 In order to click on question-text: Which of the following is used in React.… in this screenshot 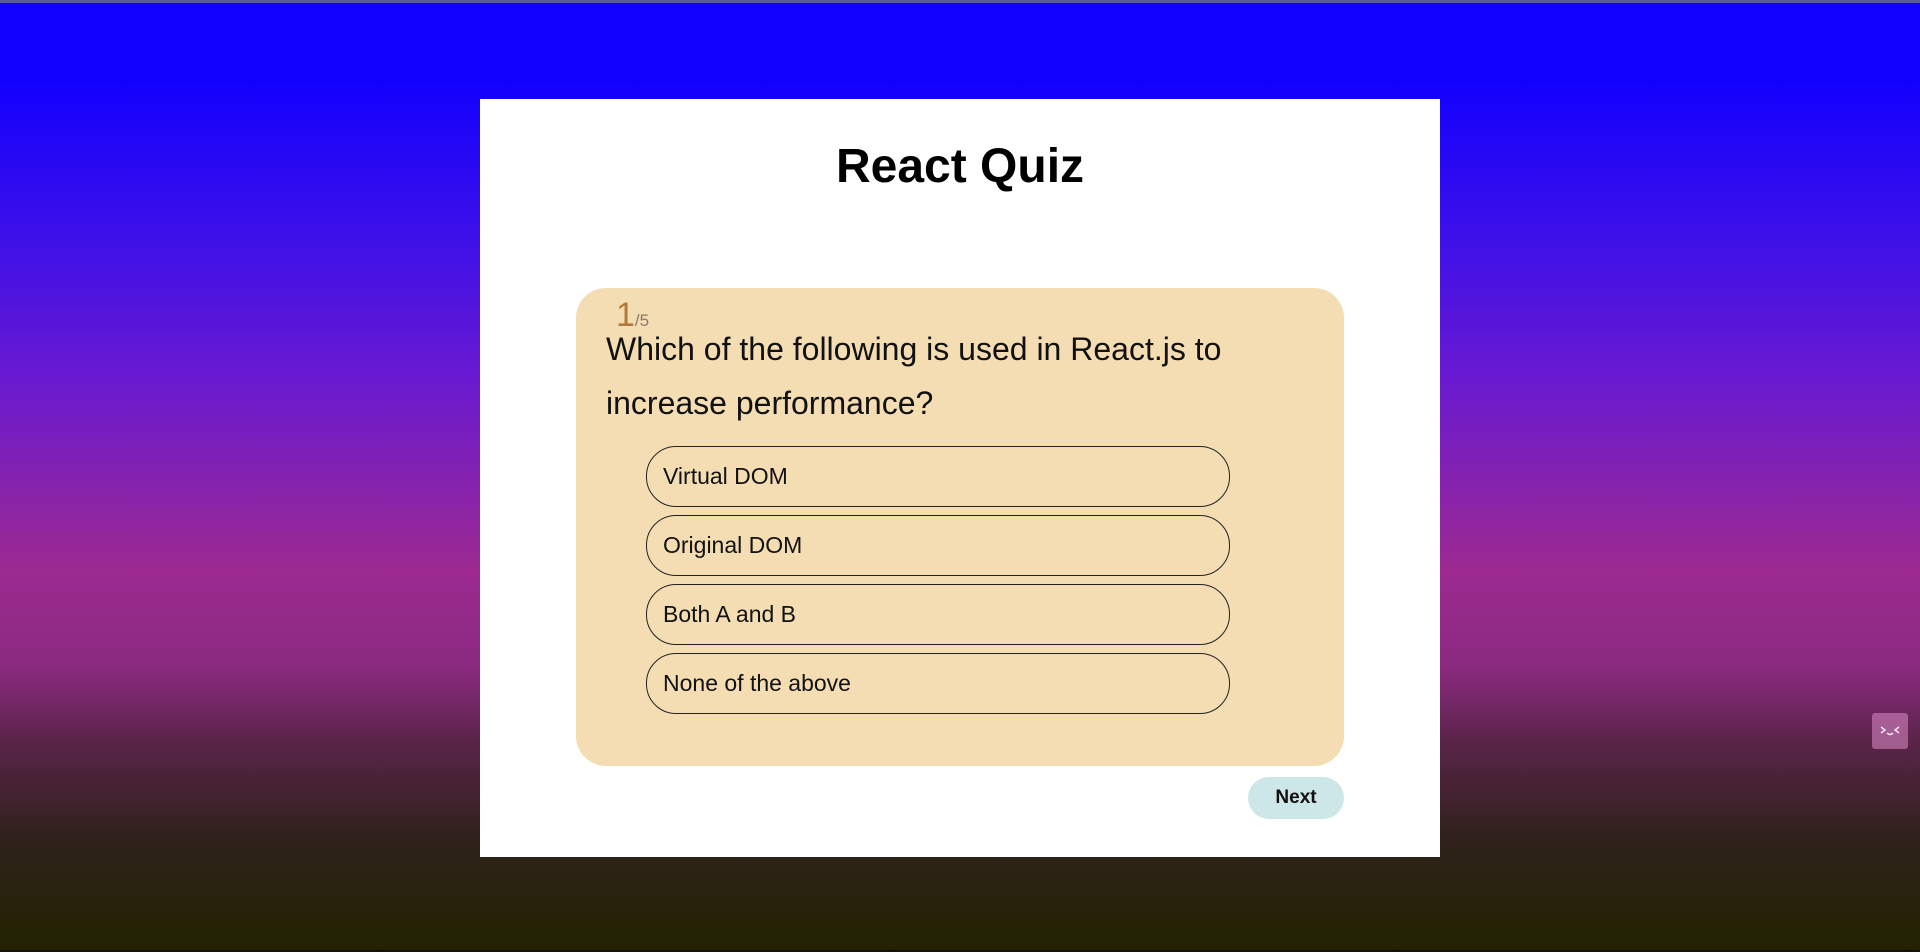, I will do `click(914, 376)`.